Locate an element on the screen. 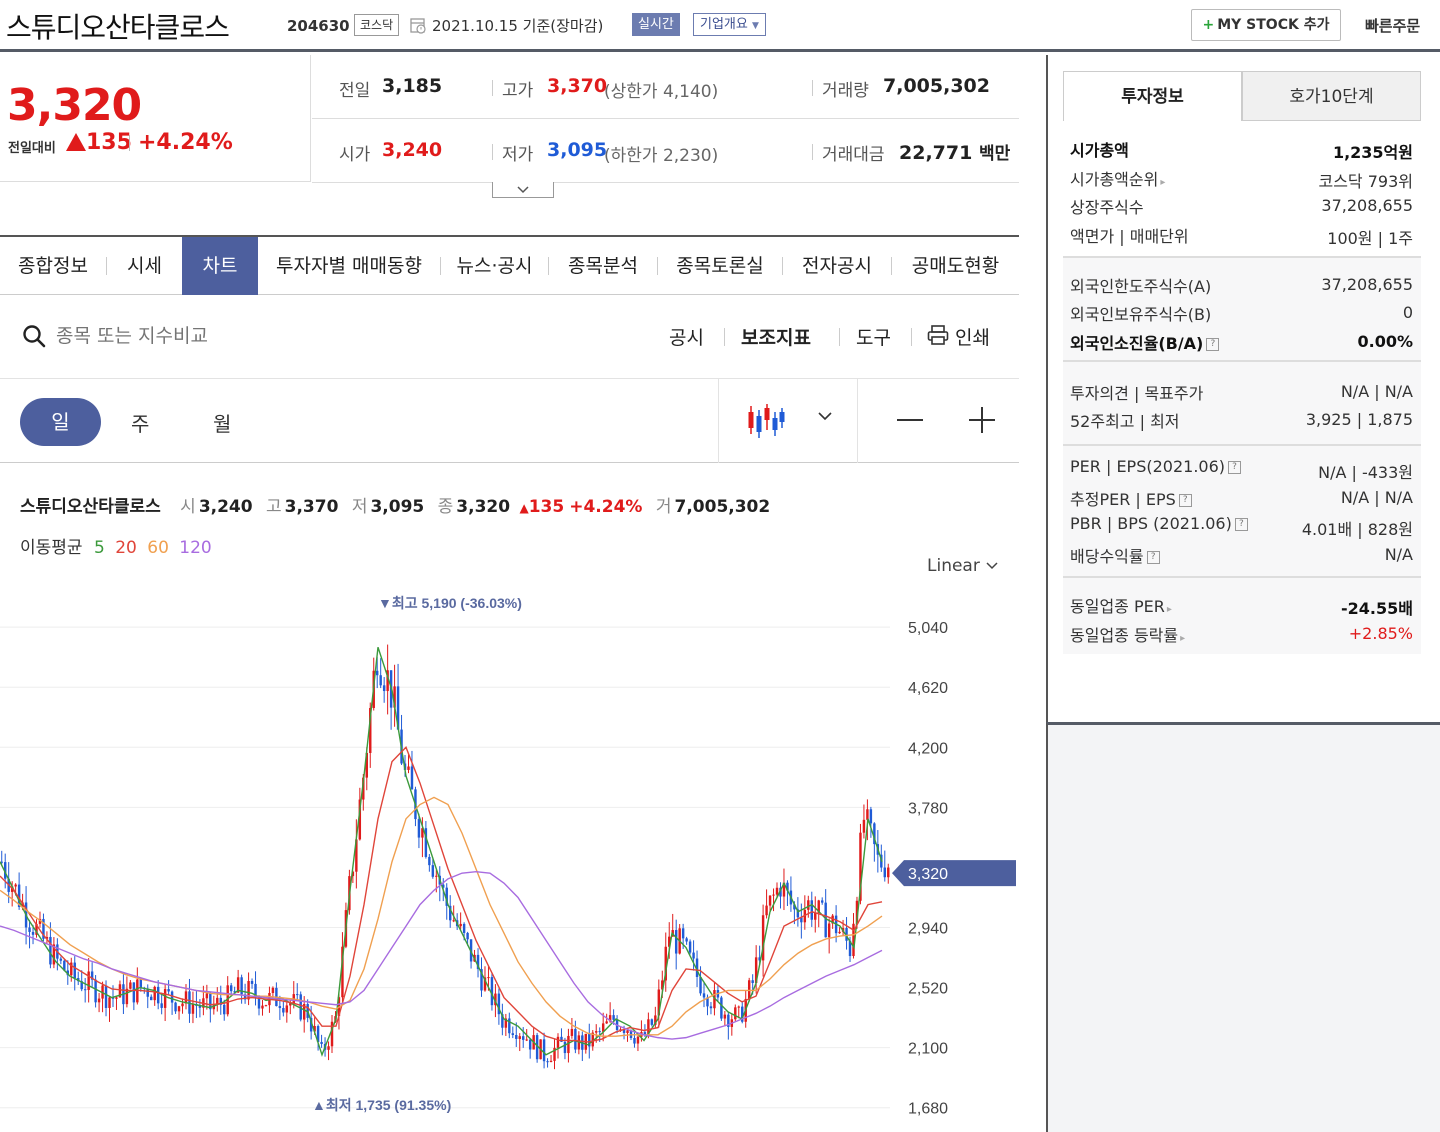 This screenshot has width=1440, height=1132. tab-short-selling: 공매도현황 is located at coordinates (955, 266).